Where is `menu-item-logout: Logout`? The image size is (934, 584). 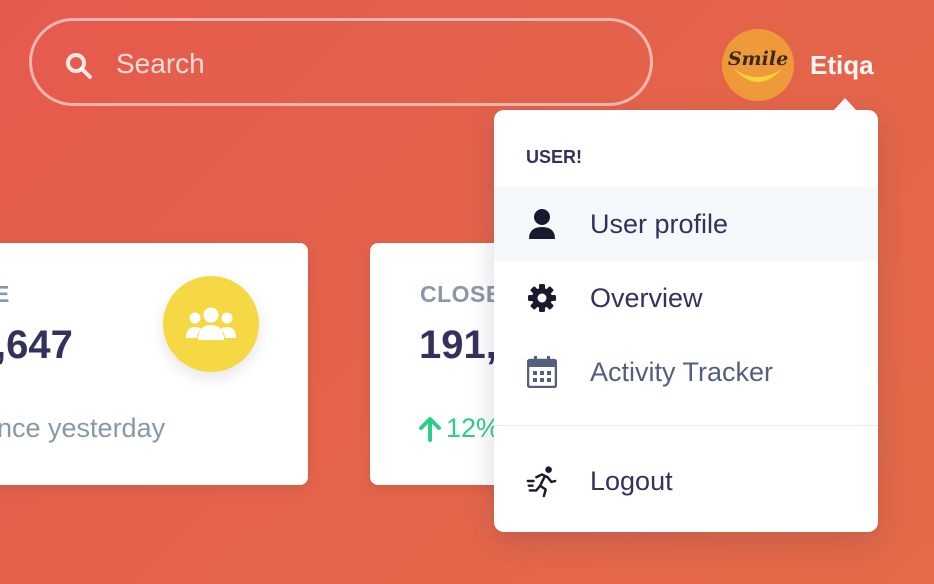 menu-item-logout: Logout is located at coordinates (686, 481).